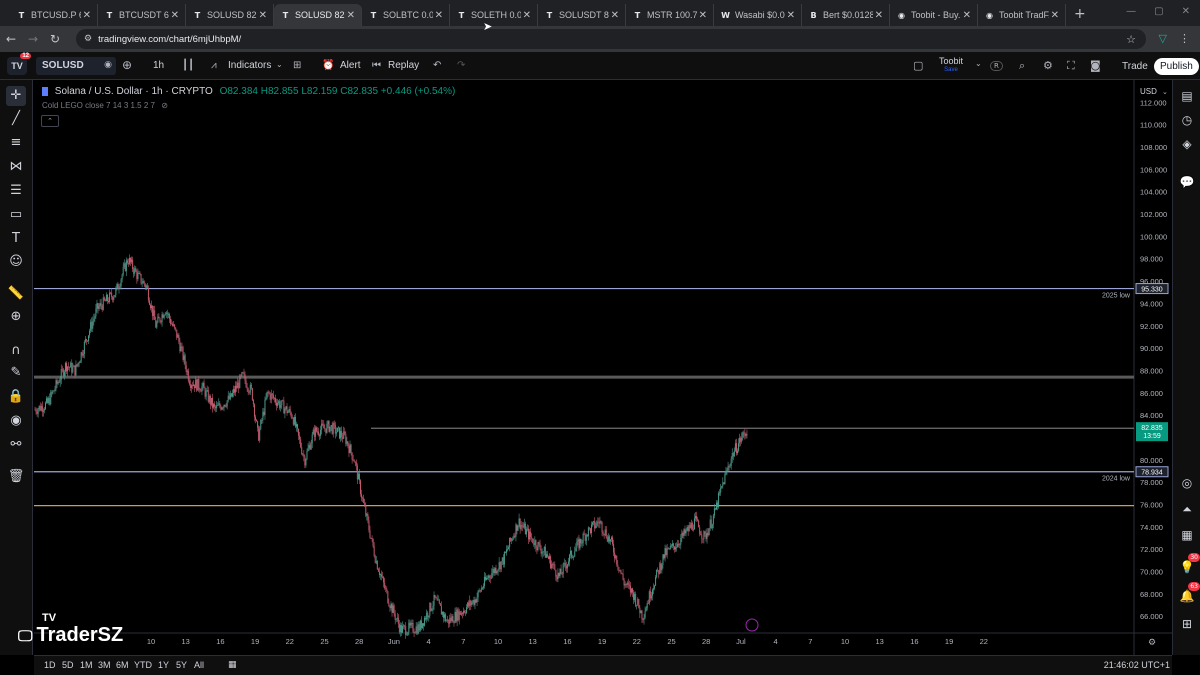  What do you see at coordinates (1152, 643) in the screenshot?
I see `time-scale-settings-icon: ⚙` at bounding box center [1152, 643].